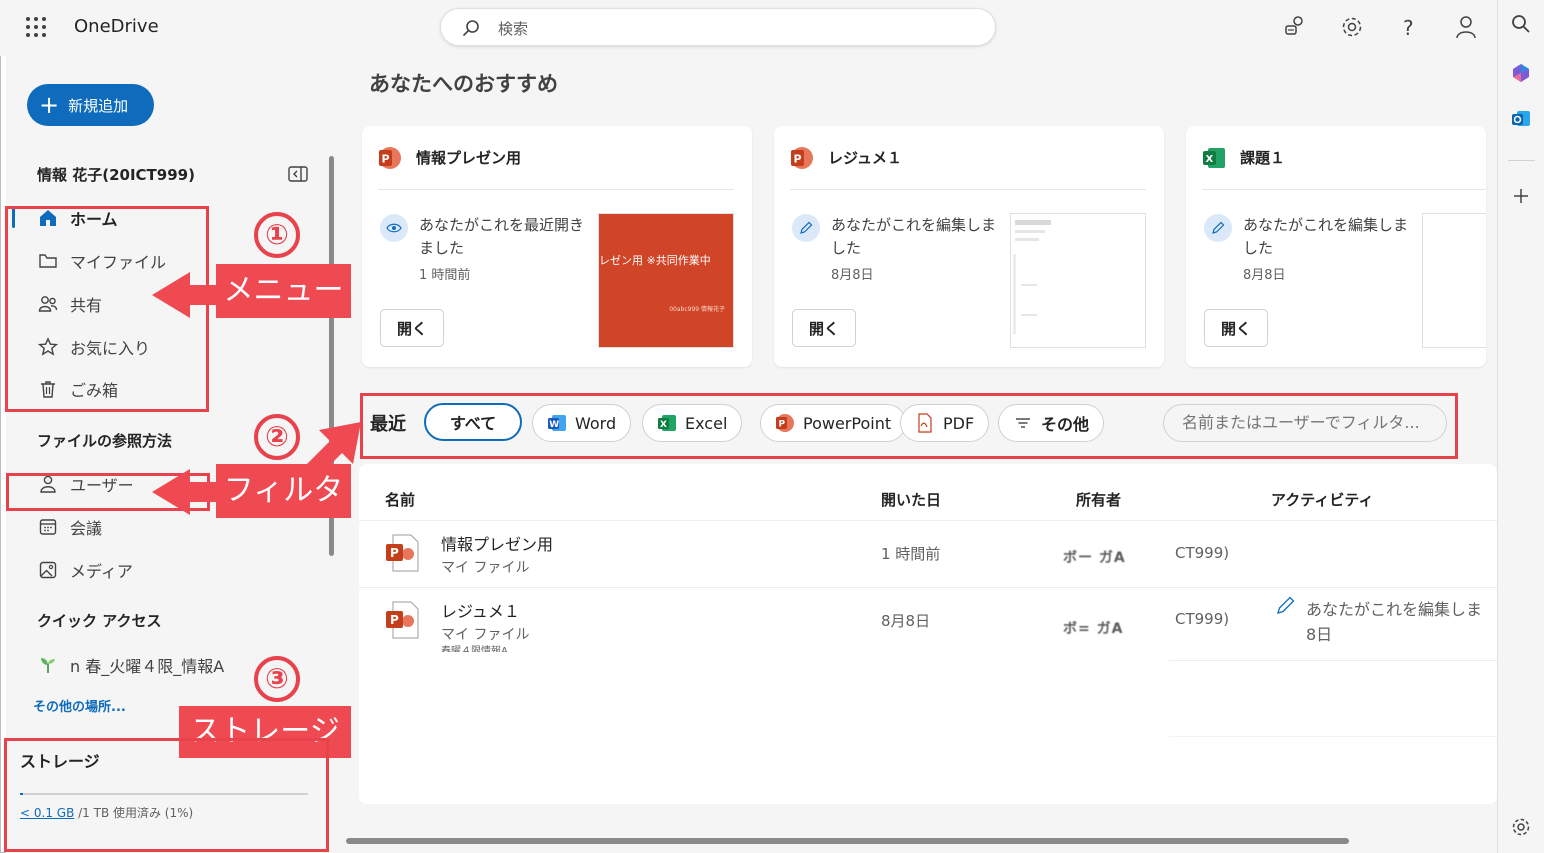  What do you see at coordinates (666, 280) in the screenshot?
I see `file-thumbnail: レゼン用 ※共同作業中 00abc999 情報花子` at bounding box center [666, 280].